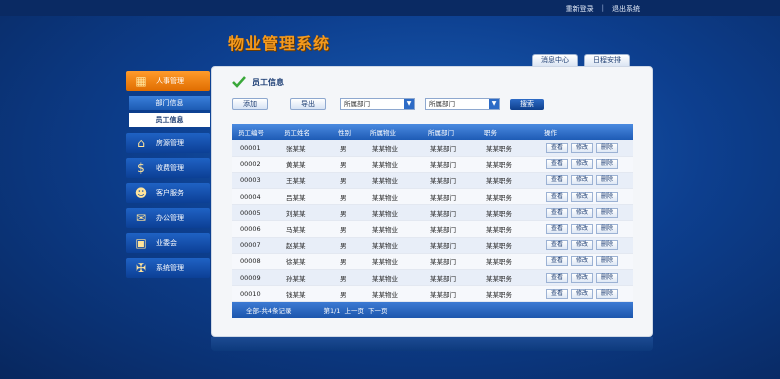 Image resolution: width=780 pixels, height=379 pixels. What do you see at coordinates (305, 164) in the screenshot?
I see `table-cell: 黄某某` at bounding box center [305, 164].